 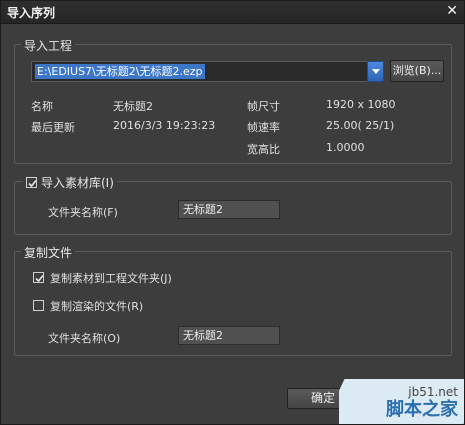 What do you see at coordinates (263, 149) in the screenshot?
I see `aspect-label: 宽高比` at bounding box center [263, 149].